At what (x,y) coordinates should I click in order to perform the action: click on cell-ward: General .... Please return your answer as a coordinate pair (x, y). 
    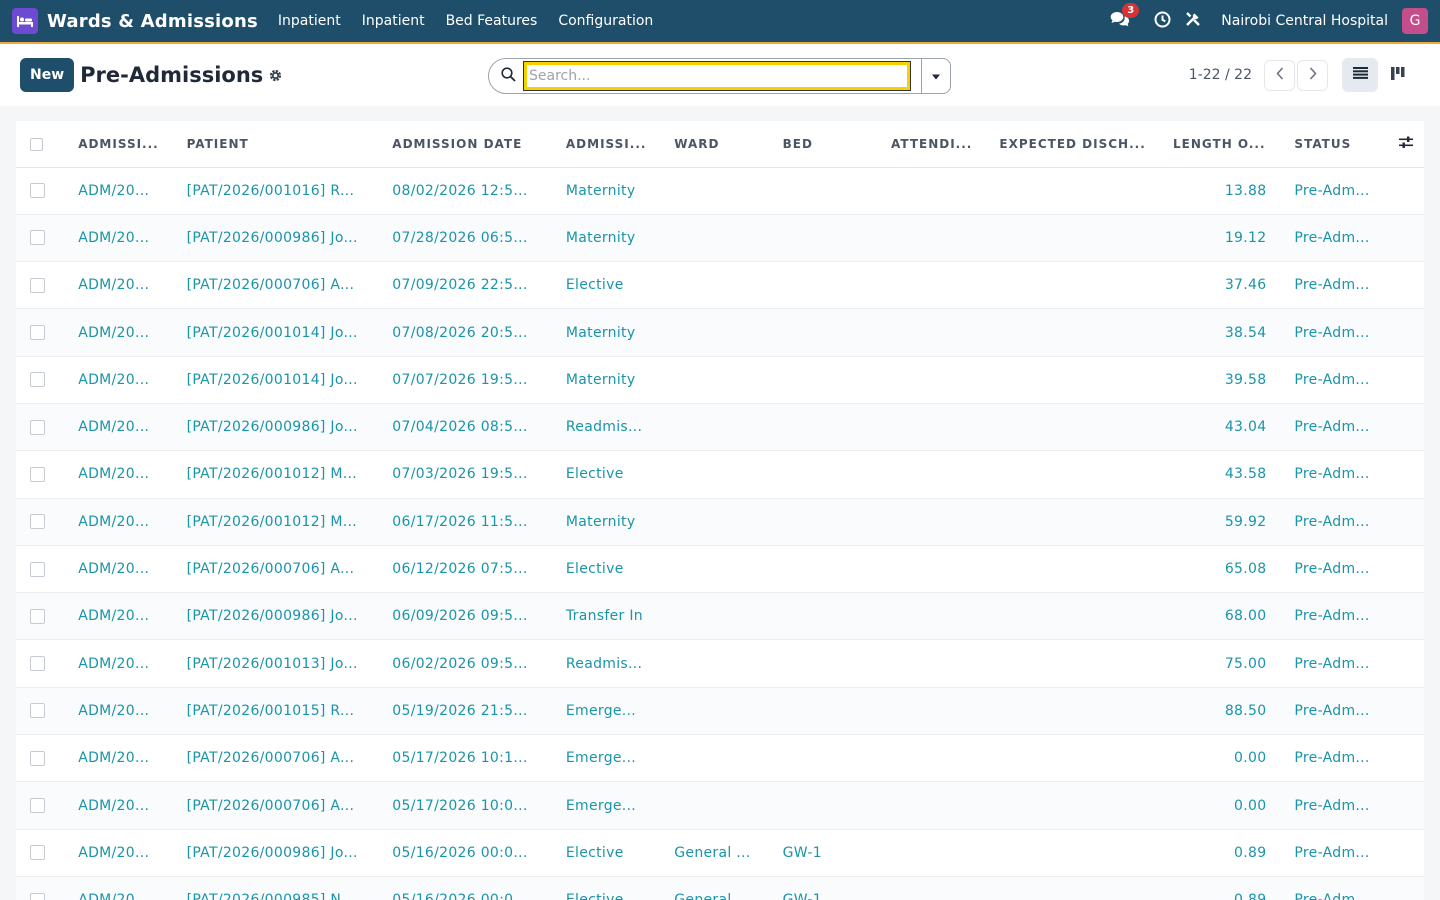
    Looking at the image, I should click on (720, 888).